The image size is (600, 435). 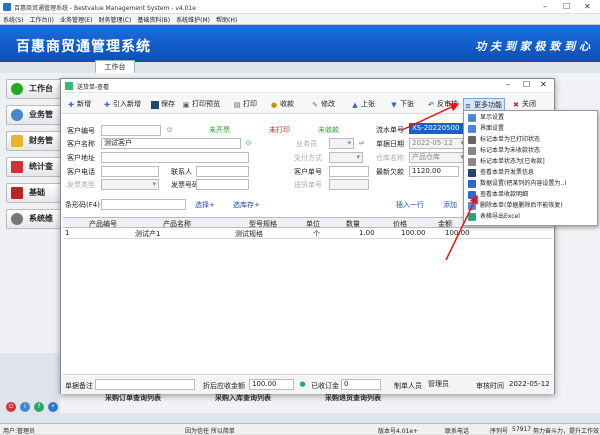 What do you see at coordinates (430, 117) in the screenshot?
I see `arrow-to-more-button` at bounding box center [430, 117].